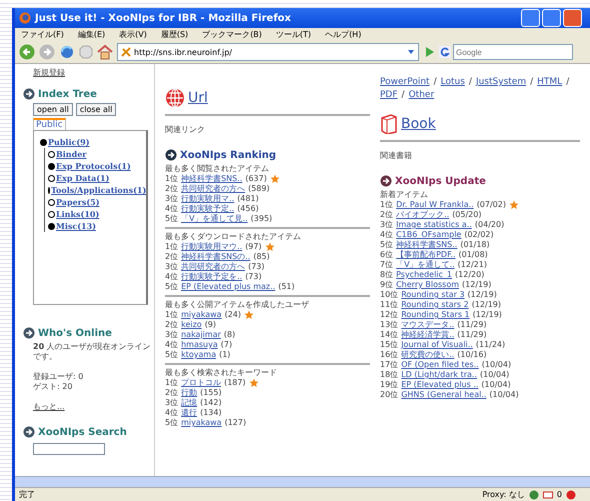 The width and height of the screenshot is (590, 501). I want to click on tree-item: Misc(13), so click(76, 226).